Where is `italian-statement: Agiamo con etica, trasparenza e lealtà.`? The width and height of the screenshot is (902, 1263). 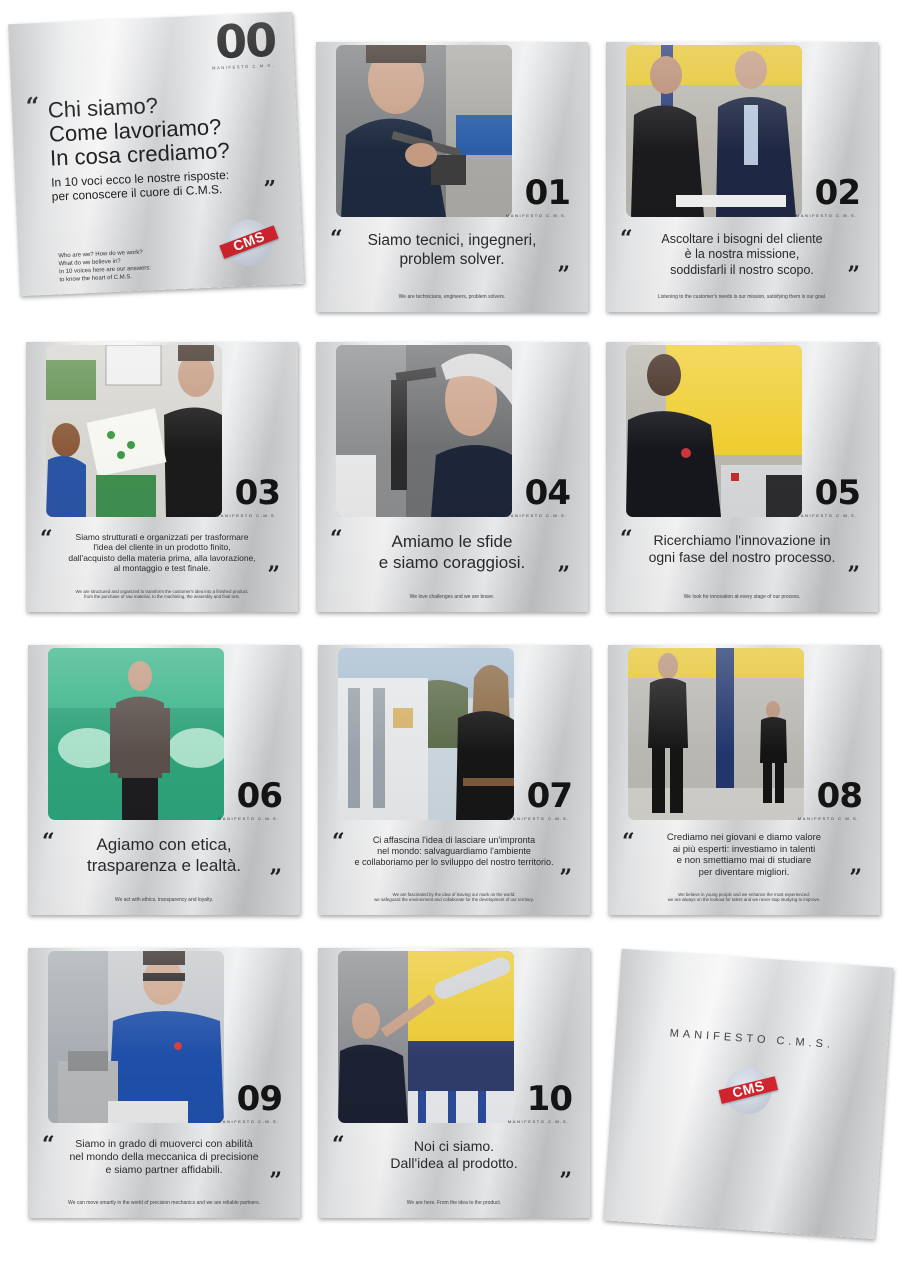 italian-statement: Agiamo con etica, trasparenza e lealtà. is located at coordinates (164, 855).